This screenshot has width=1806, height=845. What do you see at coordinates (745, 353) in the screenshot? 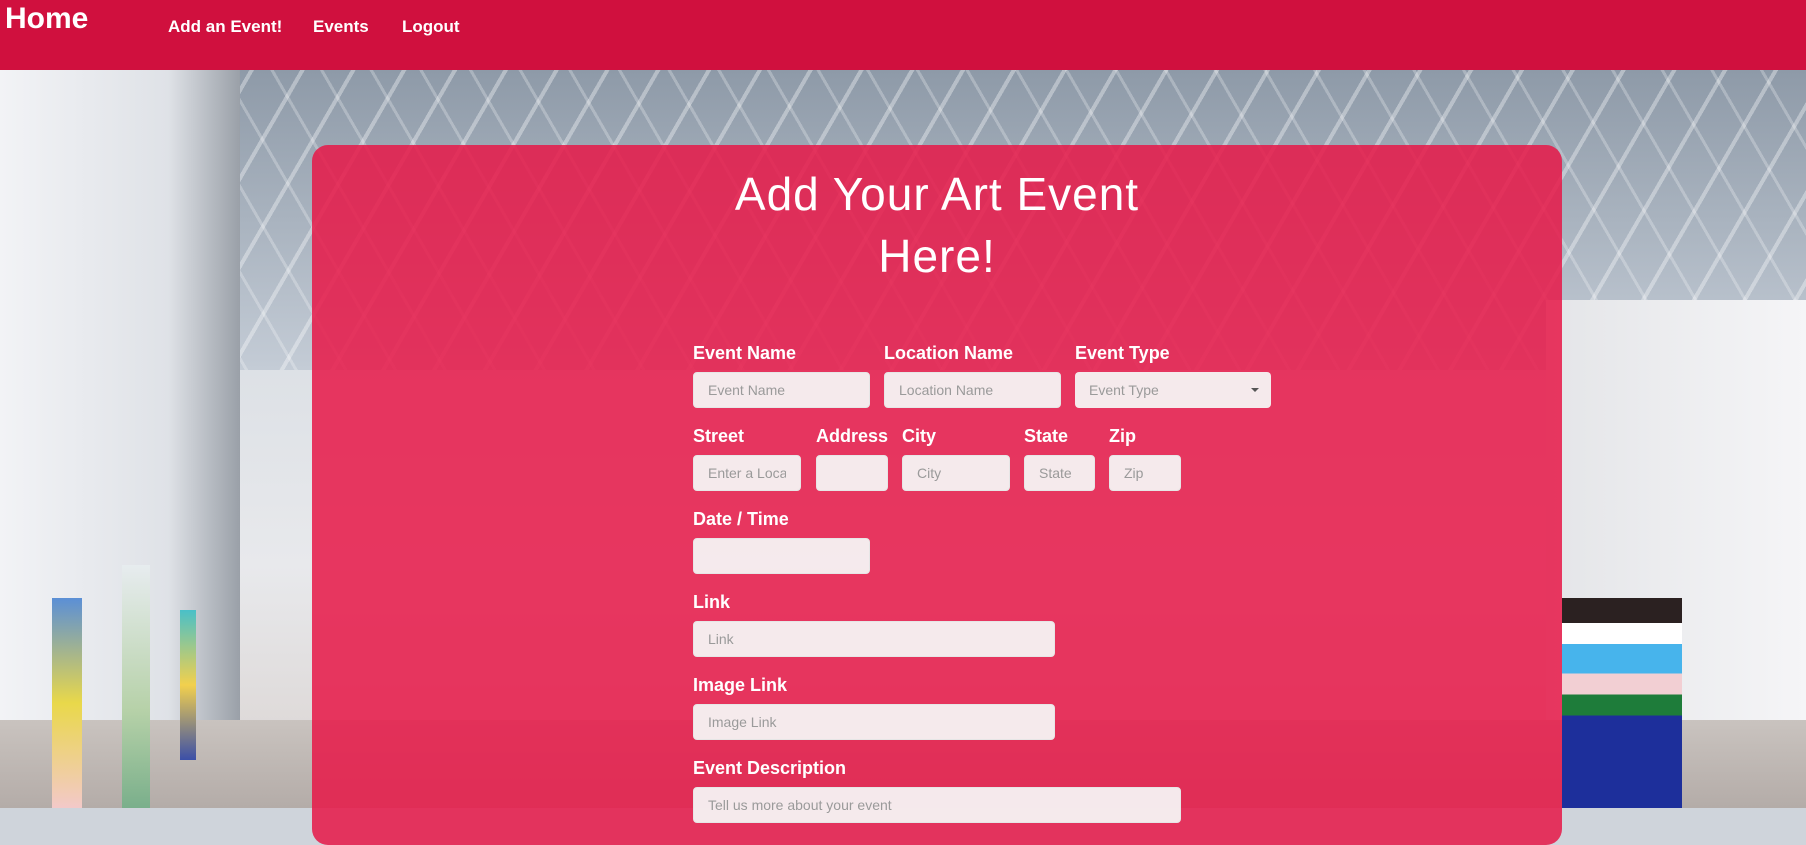
I see `event-name-label: Event Name` at bounding box center [745, 353].